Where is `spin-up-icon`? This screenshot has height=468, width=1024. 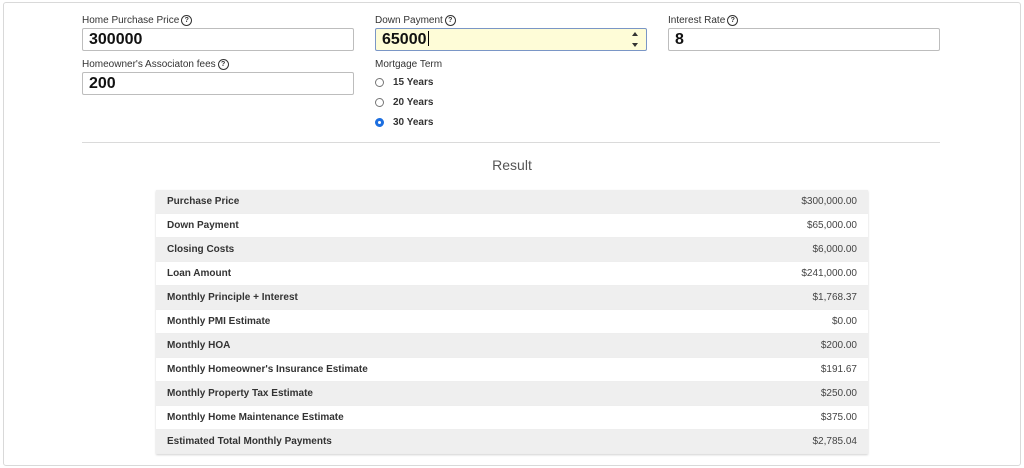 spin-up-icon is located at coordinates (635, 34).